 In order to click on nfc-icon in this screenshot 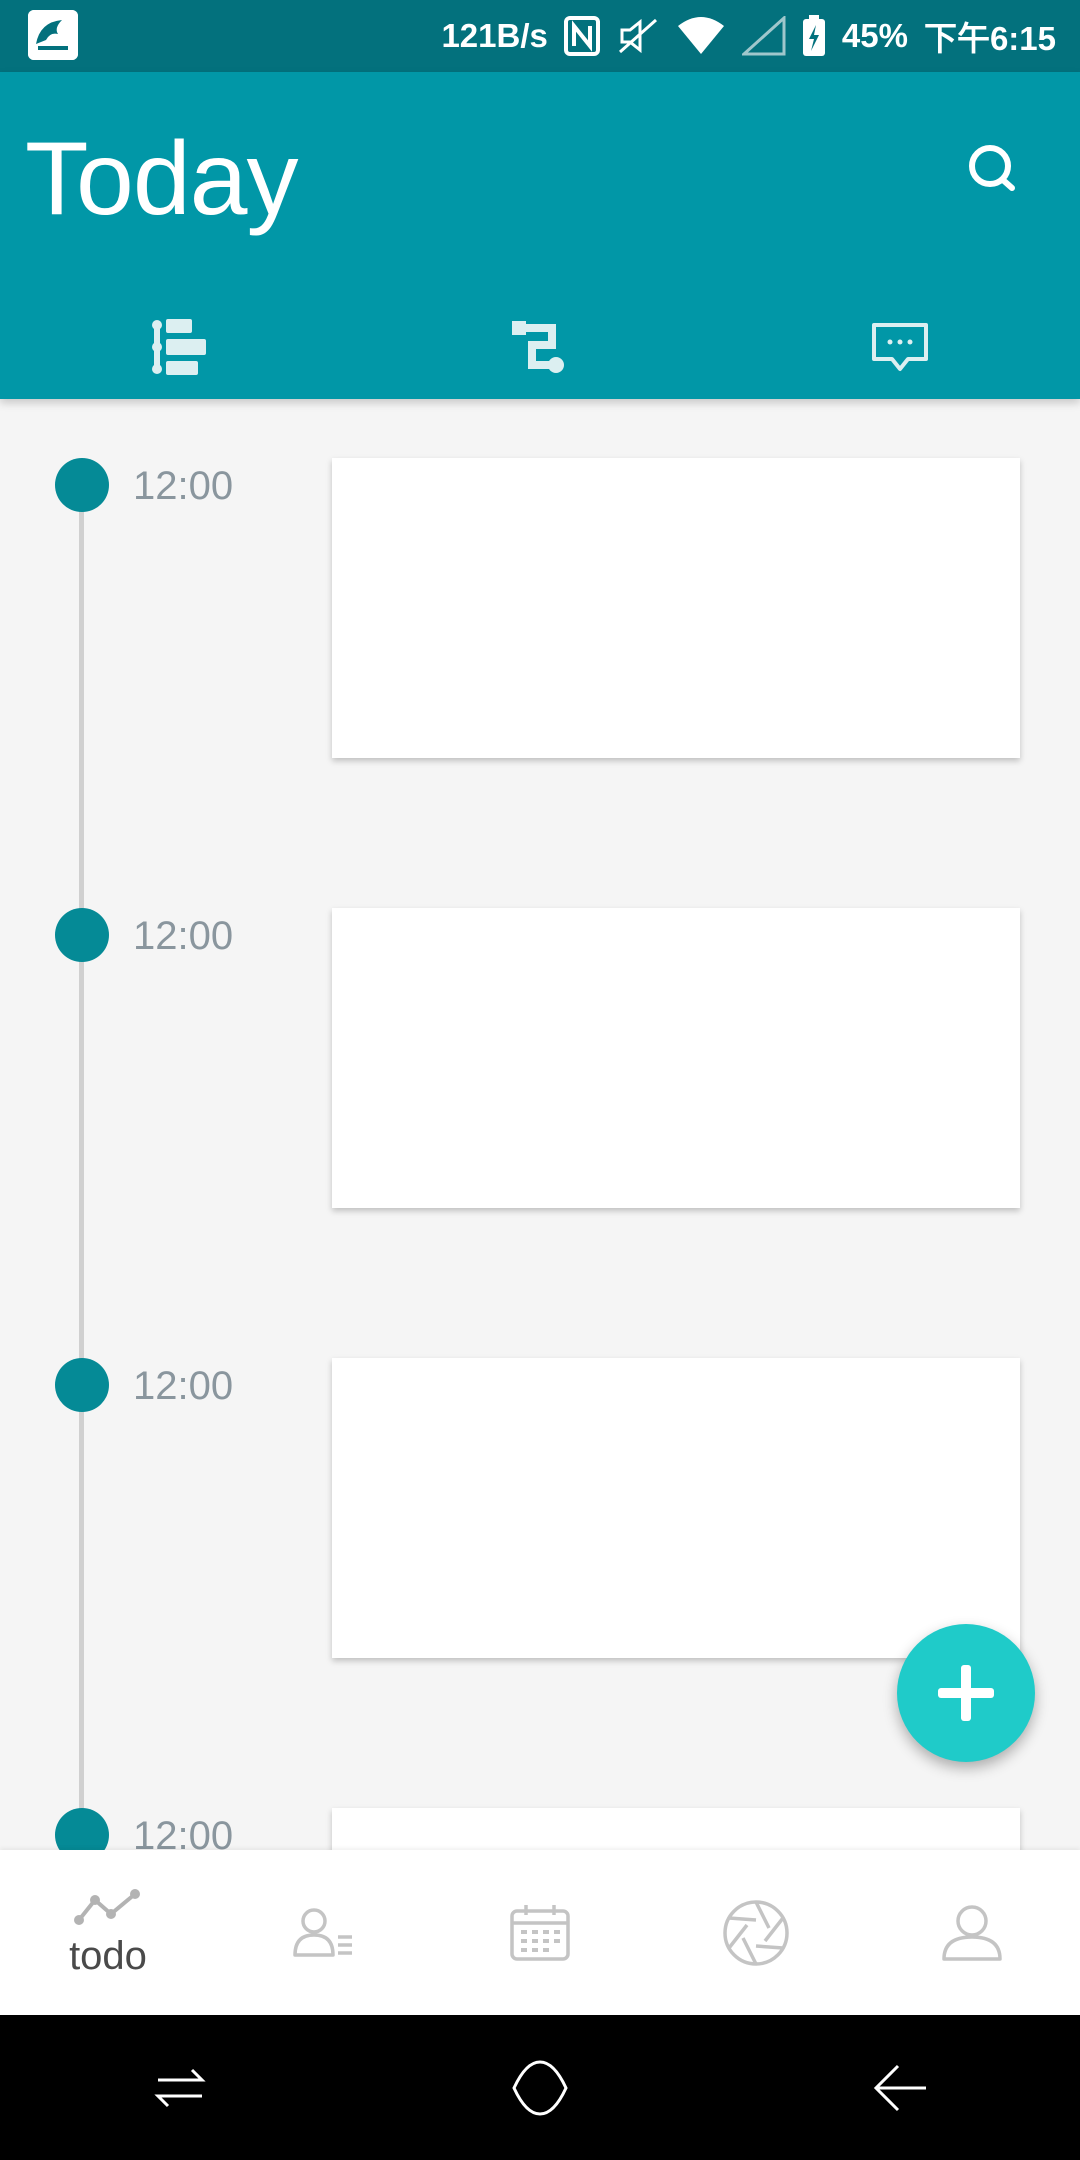, I will do `click(581, 36)`.